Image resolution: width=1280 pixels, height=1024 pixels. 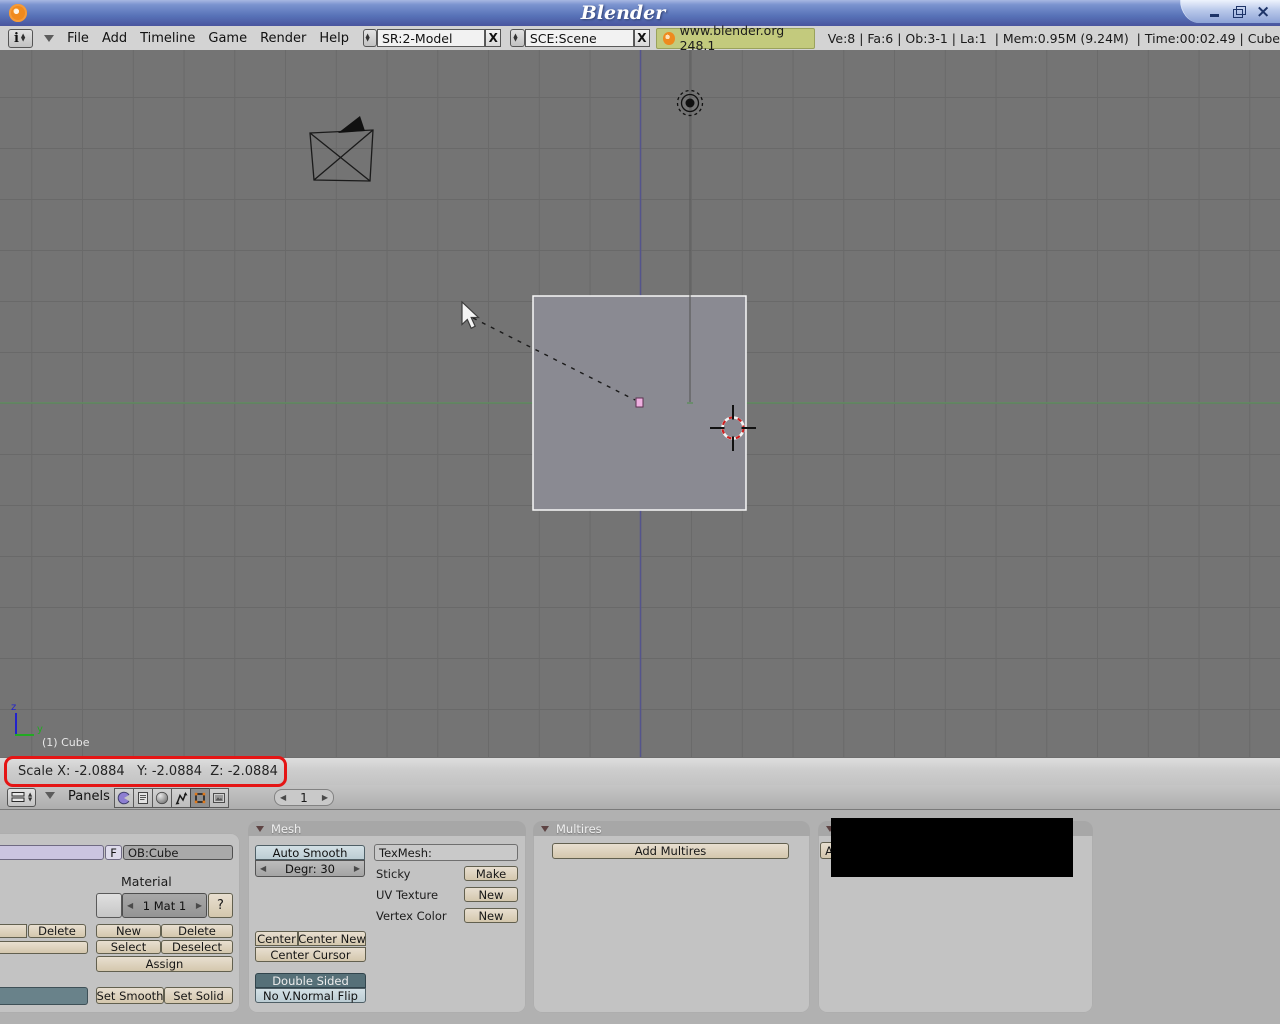 I want to click on material-assign-button: Assign, so click(x=164, y=964).